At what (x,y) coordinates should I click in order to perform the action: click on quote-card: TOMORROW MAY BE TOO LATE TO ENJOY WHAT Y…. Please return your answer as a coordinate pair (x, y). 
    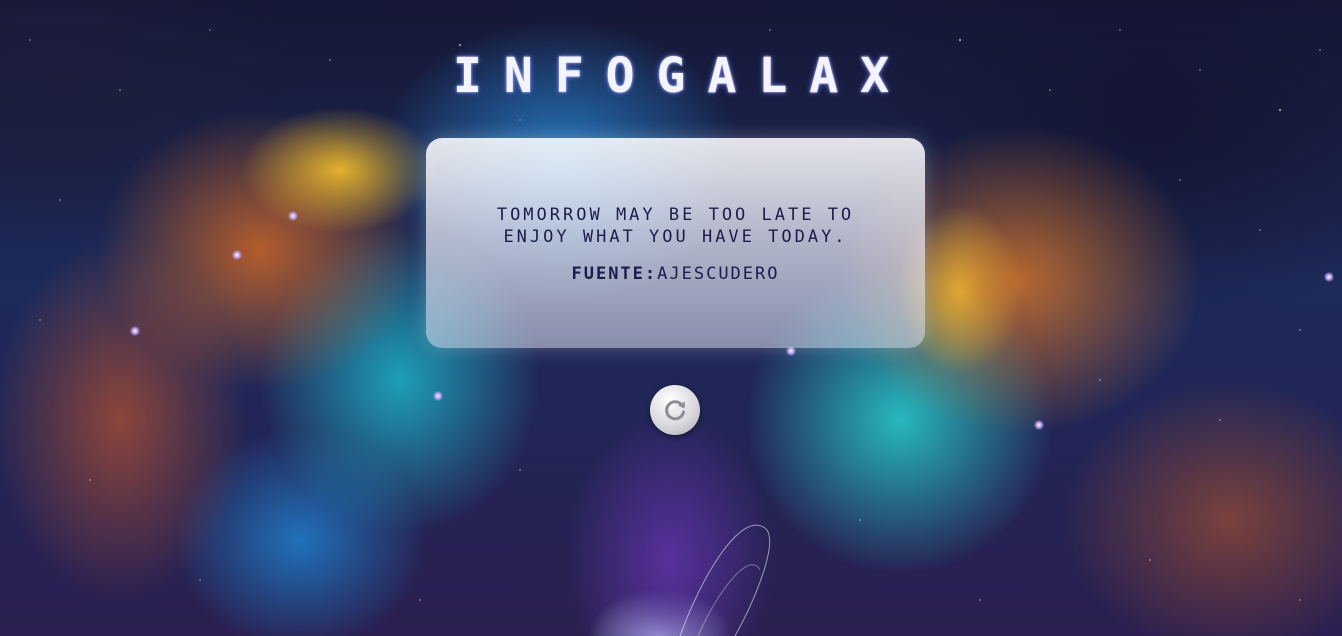
    Looking at the image, I should click on (675, 243).